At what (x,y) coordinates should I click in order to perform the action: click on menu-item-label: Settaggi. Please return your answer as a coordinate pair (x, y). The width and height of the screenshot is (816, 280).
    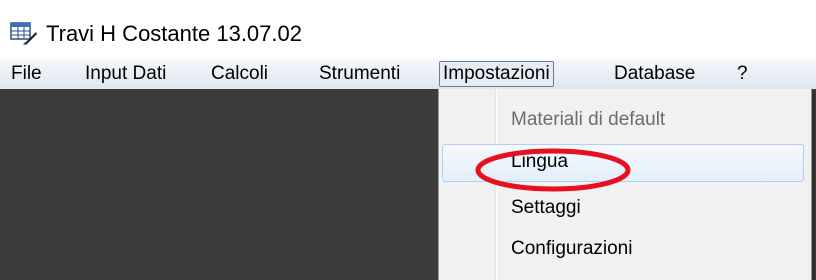
    Looking at the image, I should click on (546, 207).